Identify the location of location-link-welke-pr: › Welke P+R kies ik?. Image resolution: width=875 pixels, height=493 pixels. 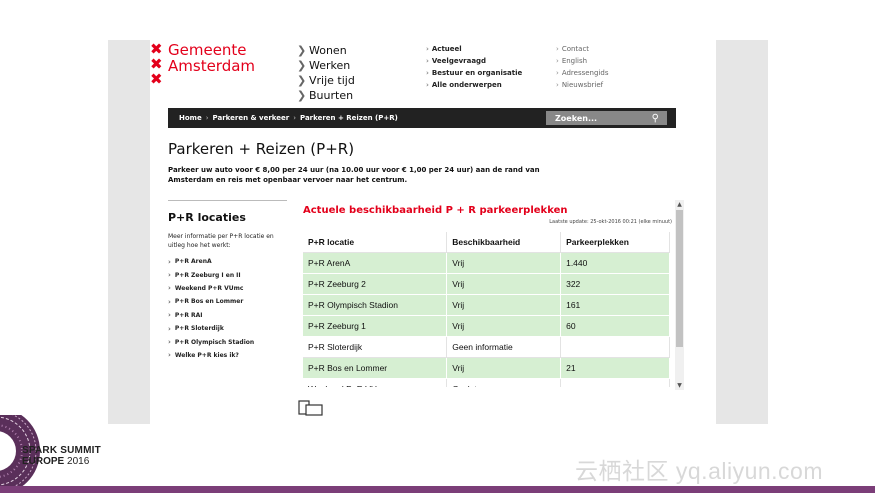
(211, 355).